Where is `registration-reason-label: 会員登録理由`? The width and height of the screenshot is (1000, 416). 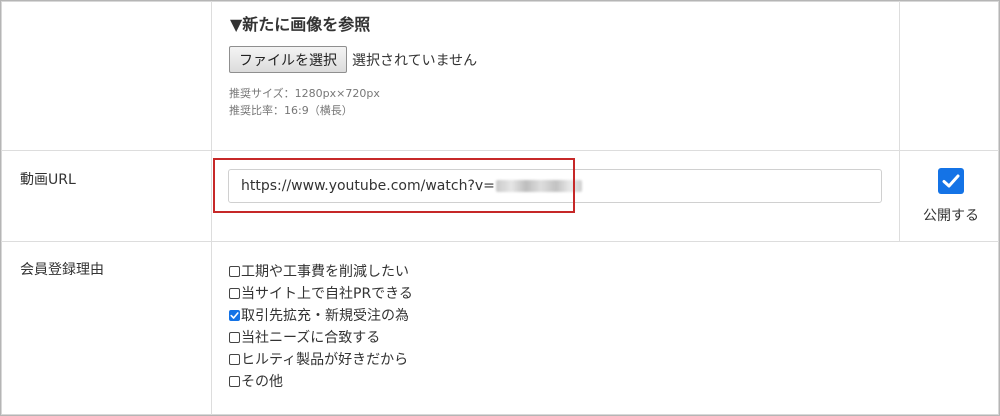
registration-reason-label: 会員登録理由 is located at coordinates (62, 270).